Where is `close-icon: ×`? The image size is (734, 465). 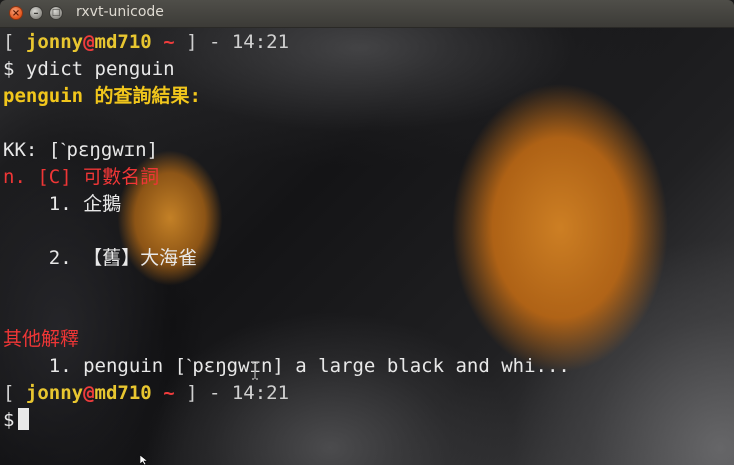
close-icon: × is located at coordinates (16, 13).